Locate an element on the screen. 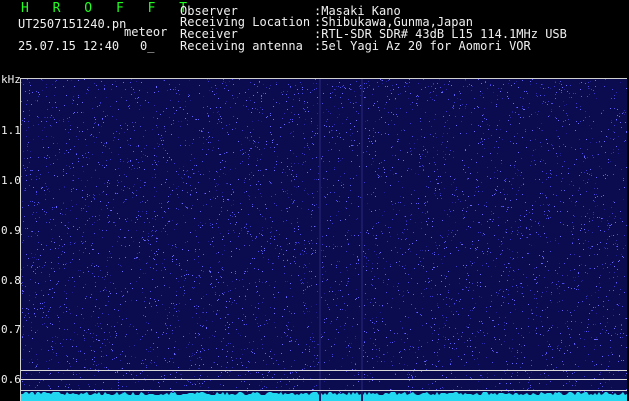 The width and height of the screenshot is (629, 401). meteor-count: 0_ is located at coordinates (147, 46).